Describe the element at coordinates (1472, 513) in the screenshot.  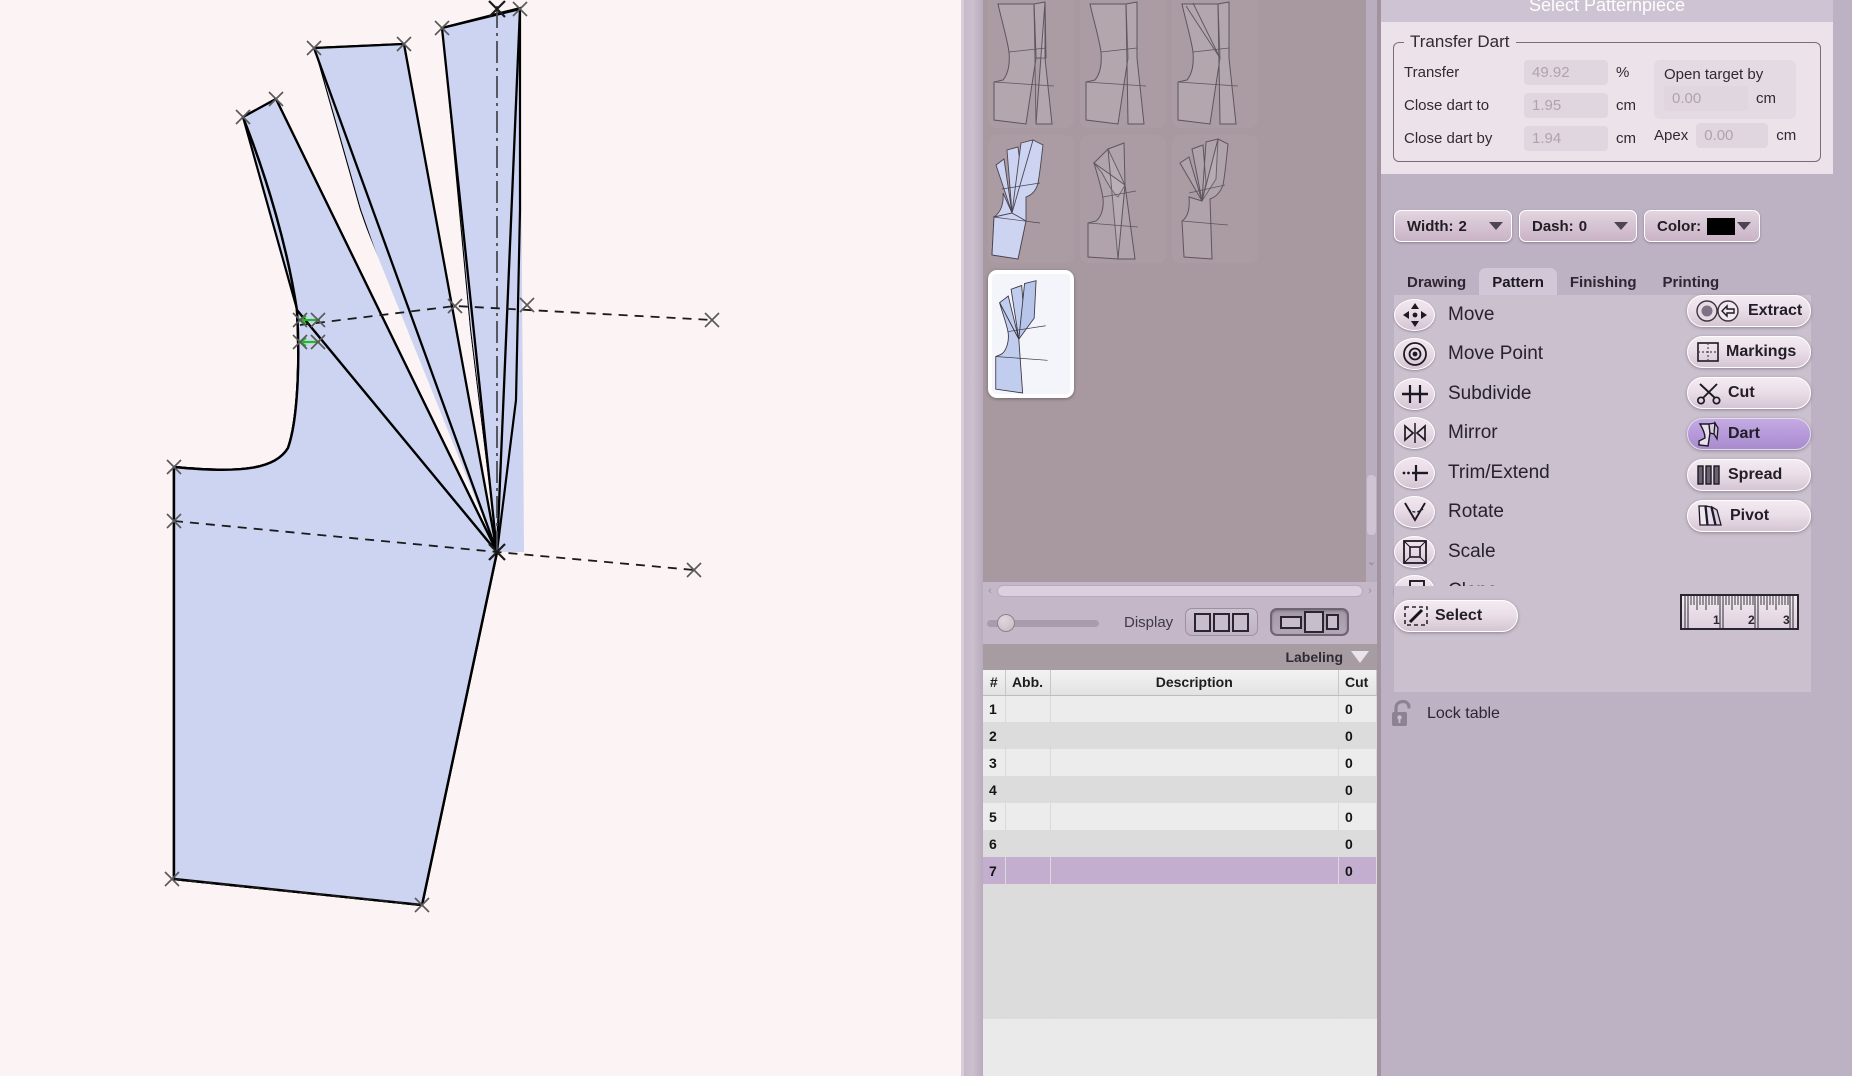
I see `tool-rotate: Rotate` at that location.